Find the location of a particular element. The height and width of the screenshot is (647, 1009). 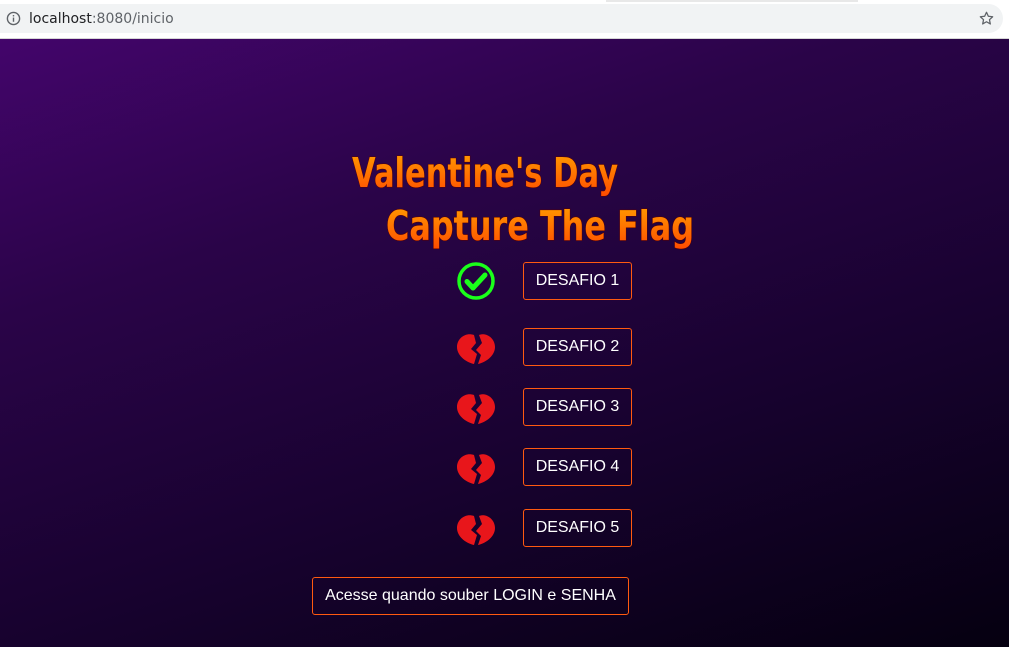

challenge-row-1: DESAFIO 1 is located at coordinates (504, 282).